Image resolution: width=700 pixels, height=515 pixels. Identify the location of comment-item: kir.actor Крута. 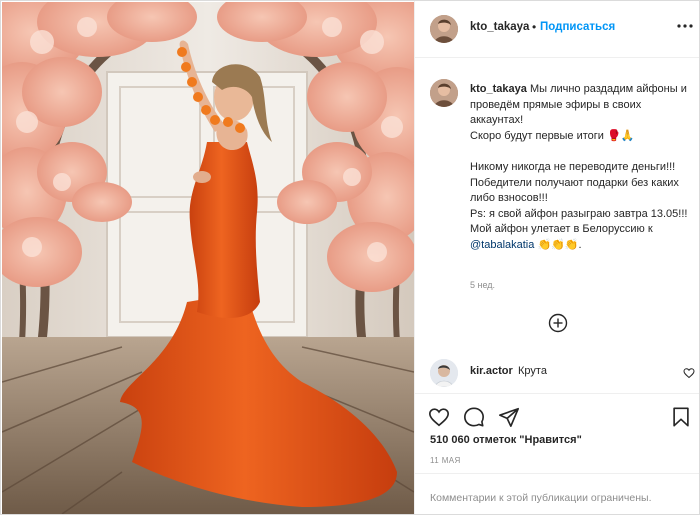
(562, 375).